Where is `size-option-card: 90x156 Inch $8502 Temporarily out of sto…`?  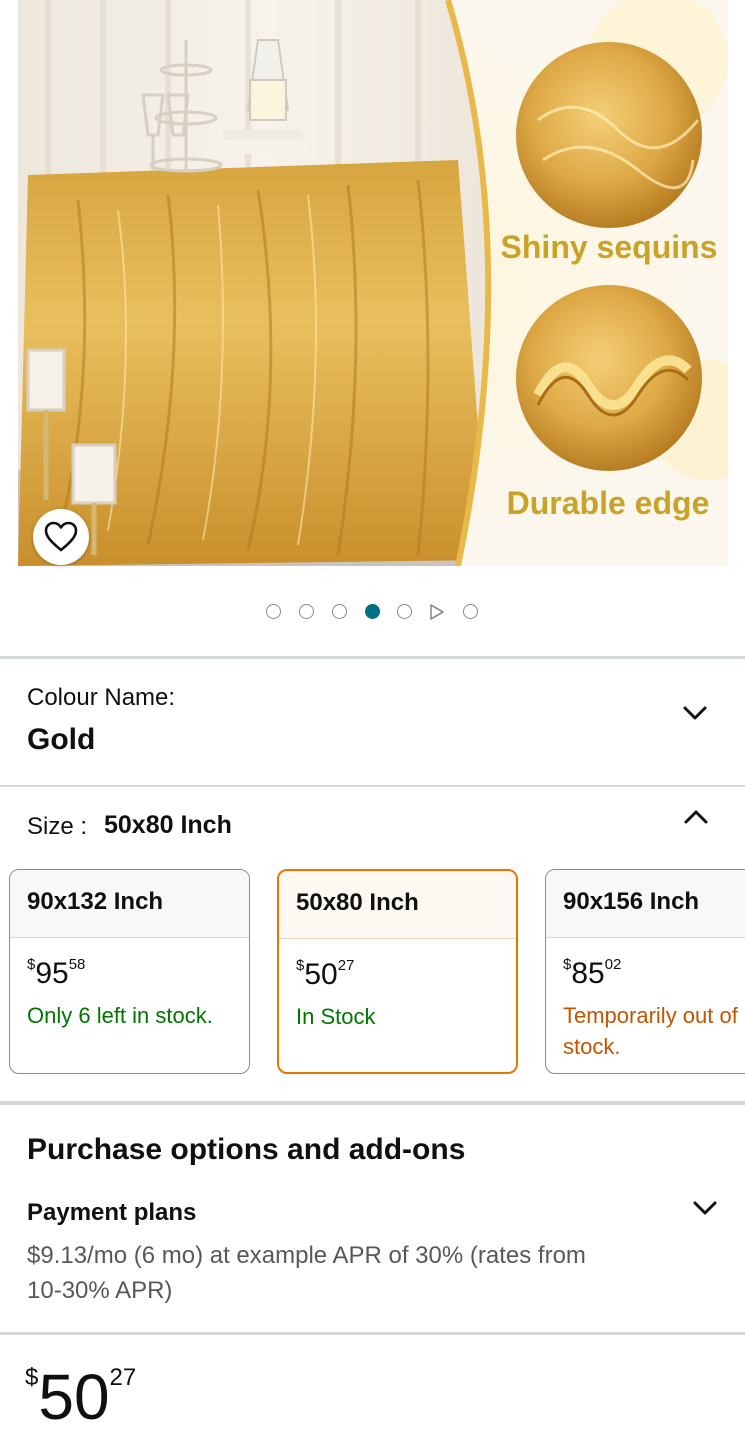 size-option-card: 90x156 Inch $8502 Temporarily out of sto… is located at coordinates (645, 971).